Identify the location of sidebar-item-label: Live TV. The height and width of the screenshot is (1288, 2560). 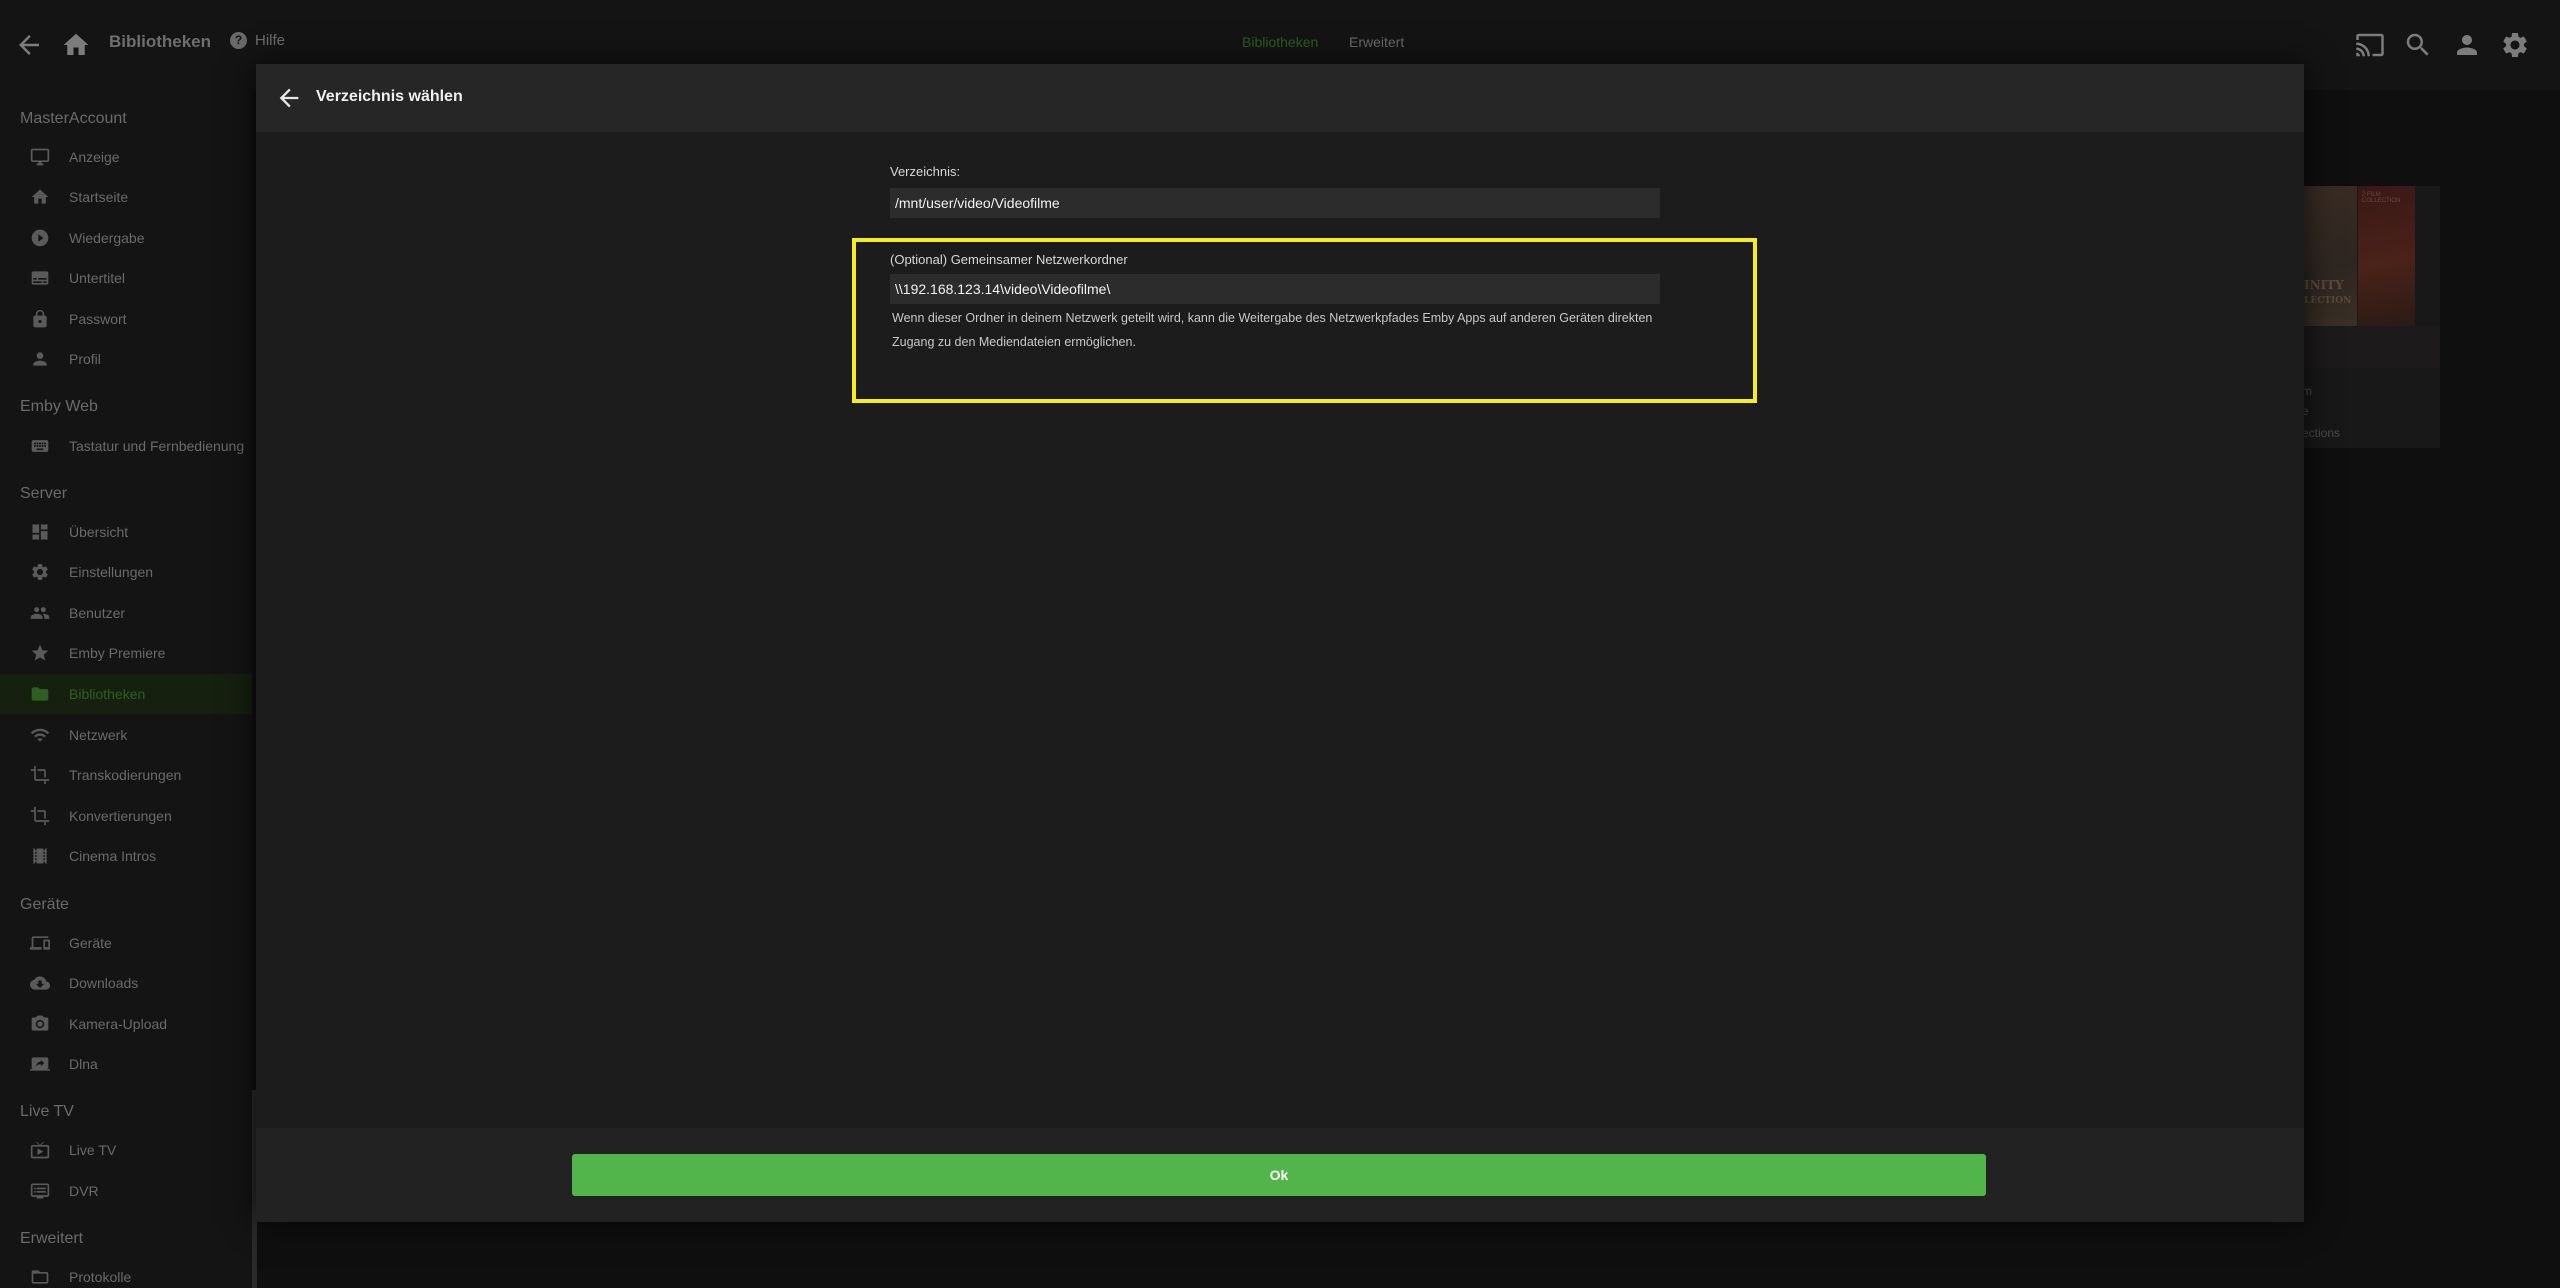
(93, 1150).